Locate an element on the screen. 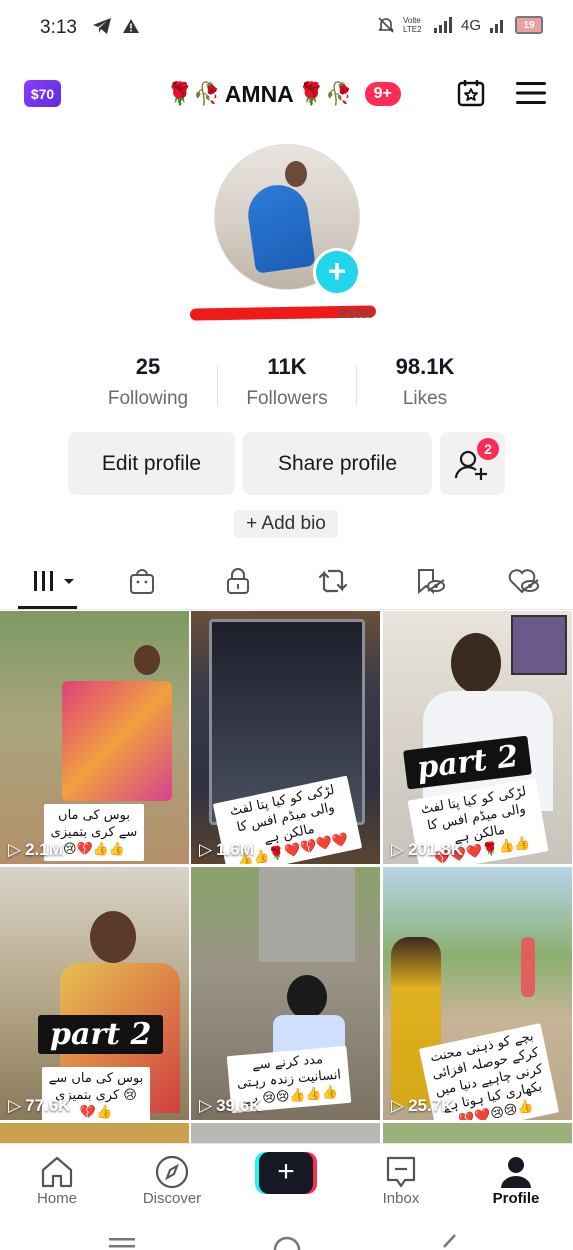  battery-level: 19 is located at coordinates (529, 25).